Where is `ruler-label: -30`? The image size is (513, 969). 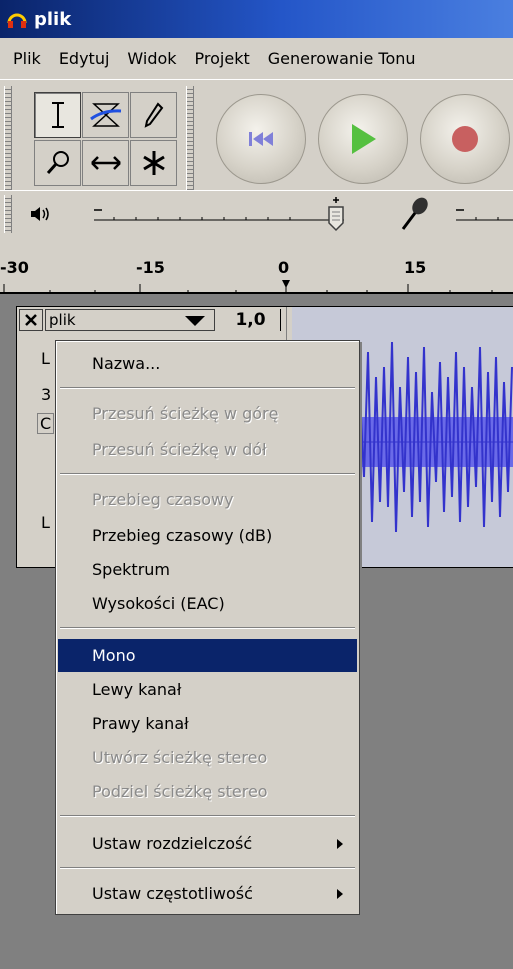 ruler-label: -30 is located at coordinates (14, 267).